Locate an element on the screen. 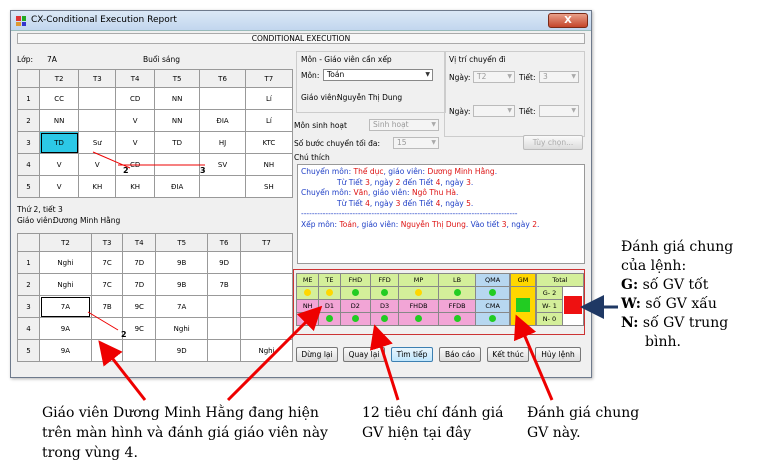 Image resolution: width=757 pixels, height=466 pixels. arrow-teacher-eval is located at coordinates (274, 353).